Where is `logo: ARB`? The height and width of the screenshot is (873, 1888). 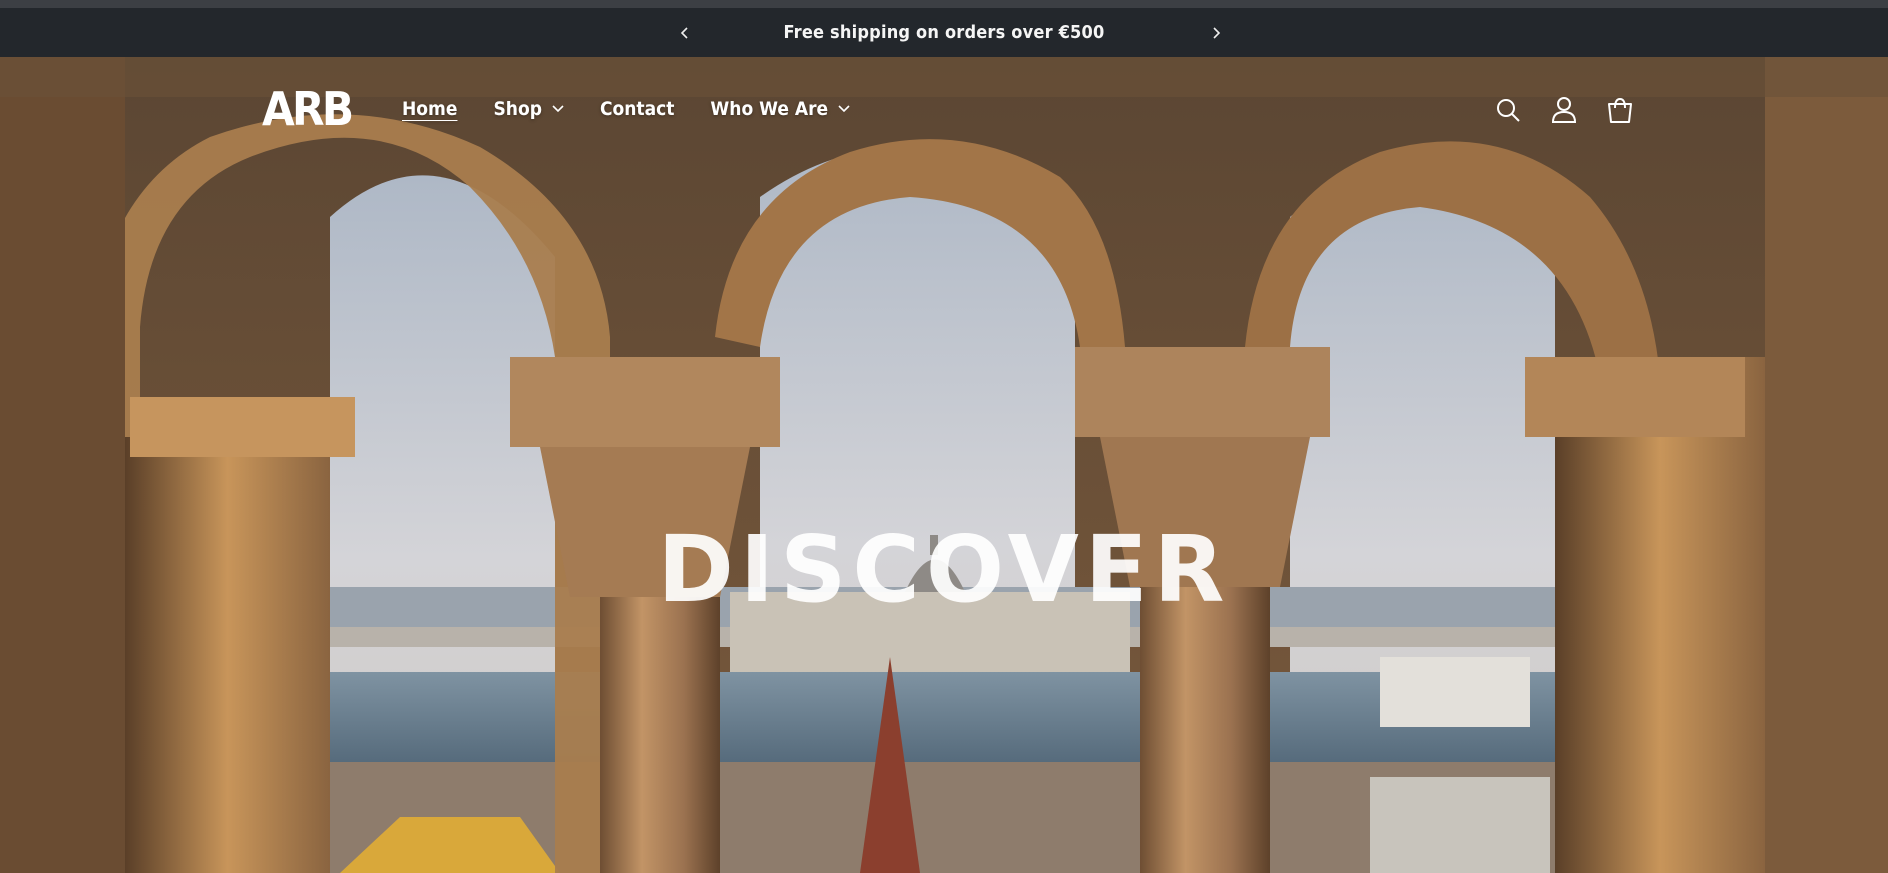 logo: ARB is located at coordinates (308, 109).